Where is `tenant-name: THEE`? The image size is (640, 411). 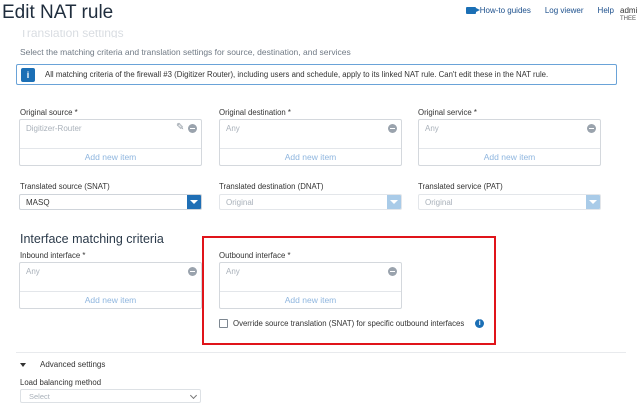 tenant-name: THEE is located at coordinates (628, 19).